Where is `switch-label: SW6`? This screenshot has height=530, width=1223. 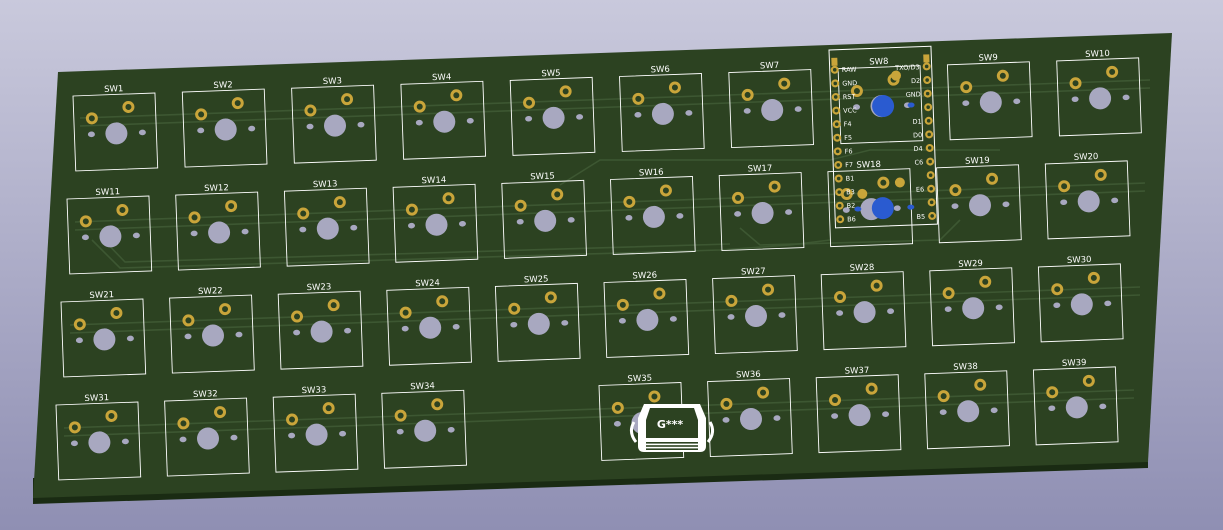 switch-label: SW6 is located at coordinates (661, 70).